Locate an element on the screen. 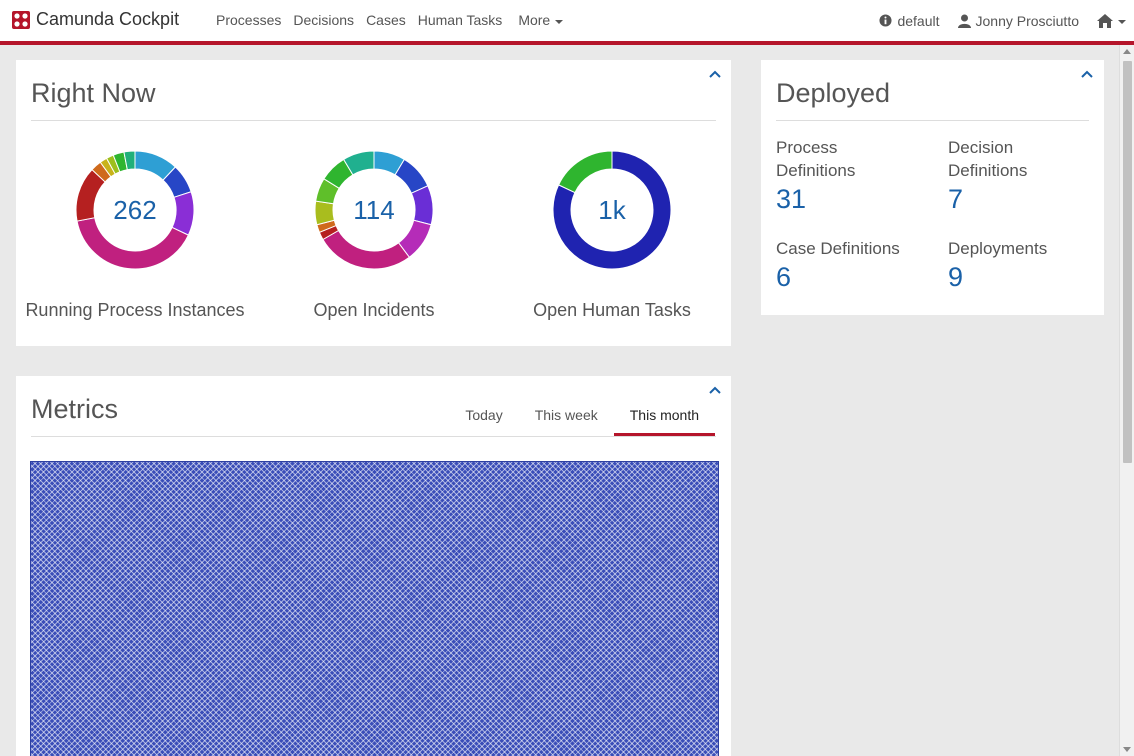 The image size is (1134, 756). running-instances-count: 262 is located at coordinates (135, 210).